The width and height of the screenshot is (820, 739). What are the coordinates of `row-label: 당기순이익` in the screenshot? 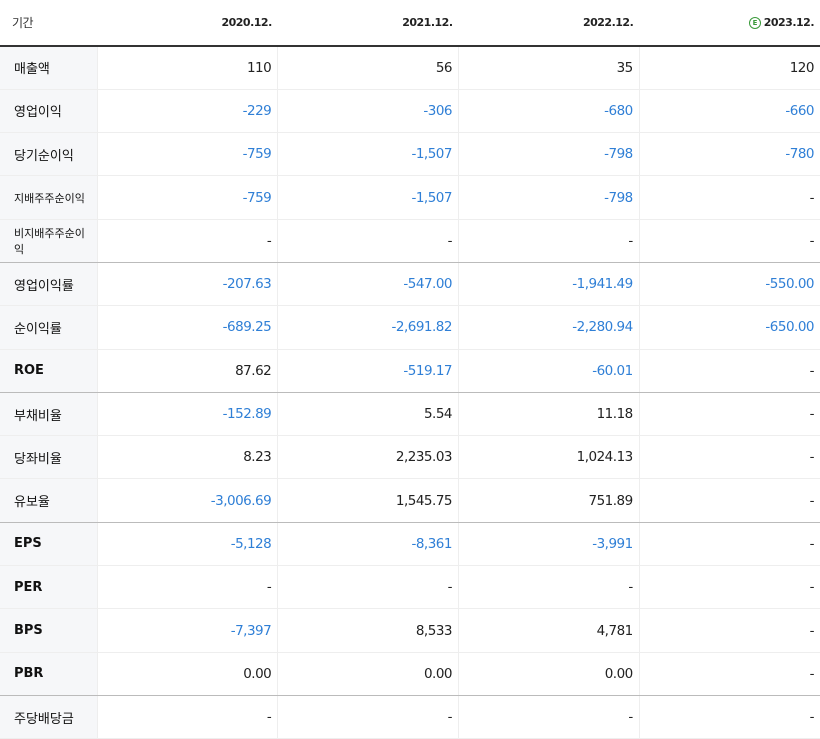 It's located at (48, 154).